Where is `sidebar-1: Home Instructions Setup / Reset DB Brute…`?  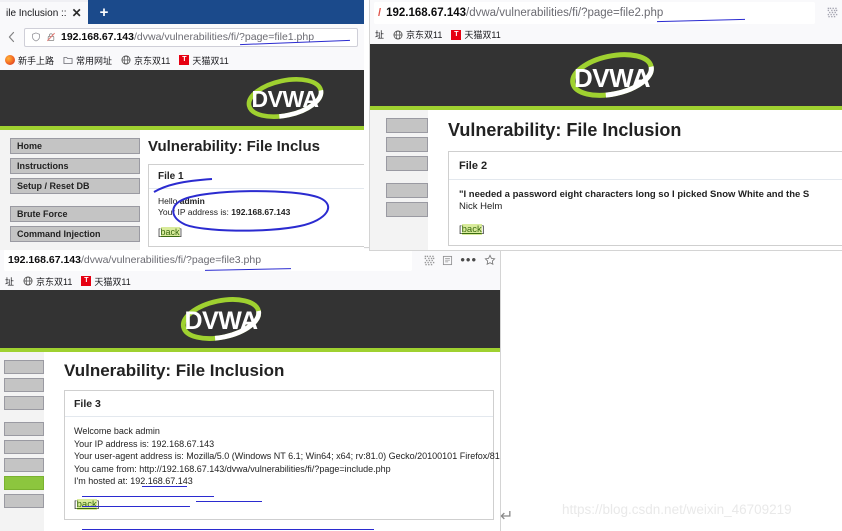 sidebar-1: Home Instructions Setup / Reset DB Brute… is located at coordinates (70, 190).